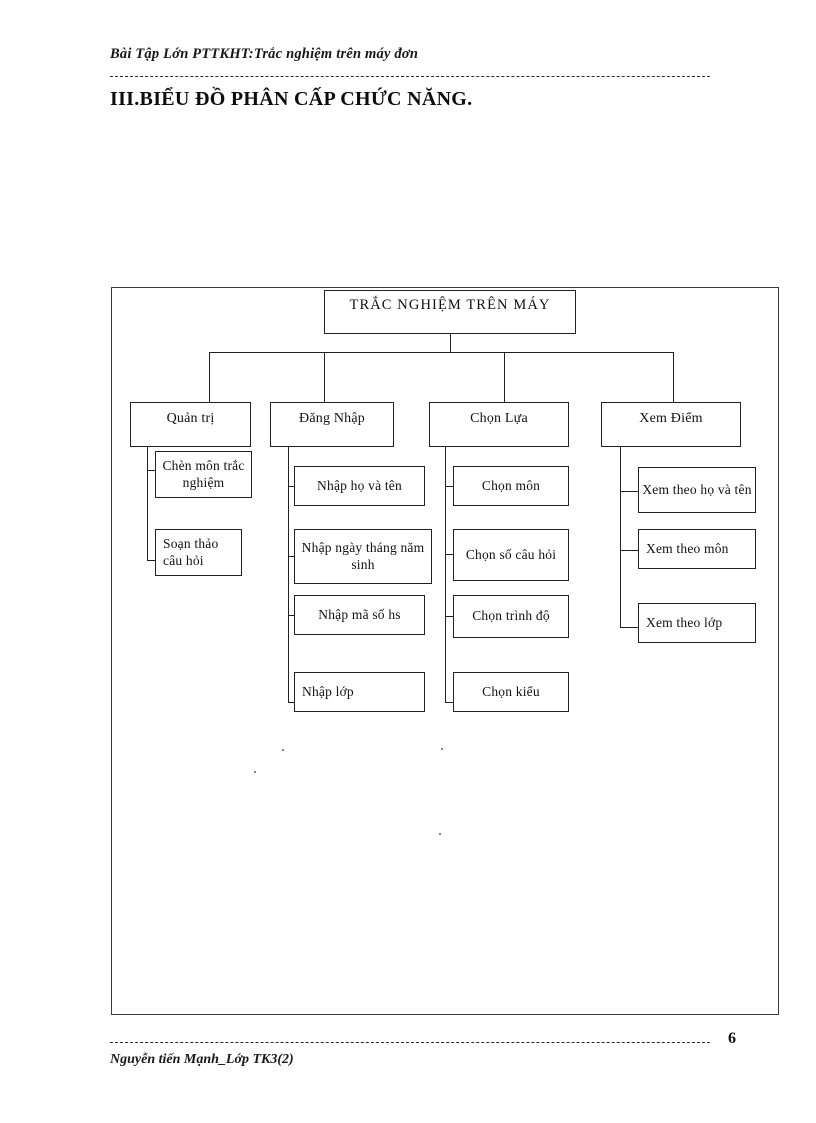 This screenshot has height=1123, width=816. Describe the element at coordinates (629, 491) in the screenshot. I see `connector-elbow-xem-theo-ho-ten` at that location.